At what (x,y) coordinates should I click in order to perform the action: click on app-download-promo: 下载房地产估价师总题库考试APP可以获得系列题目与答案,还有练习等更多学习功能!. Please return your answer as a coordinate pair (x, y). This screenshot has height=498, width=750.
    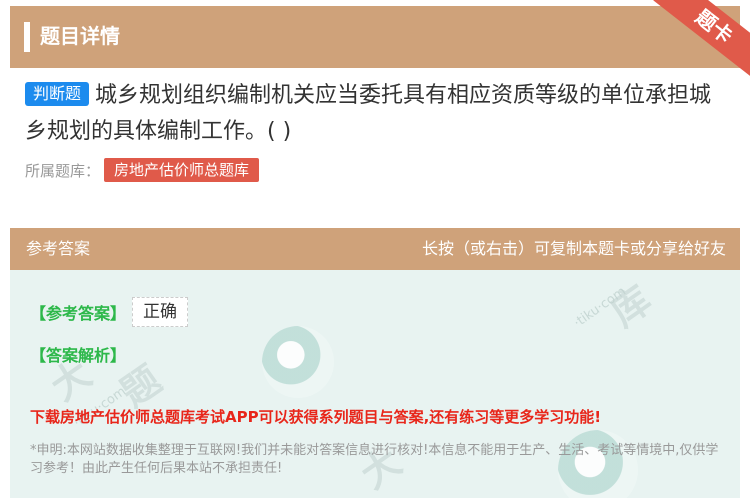
    Looking at the image, I should click on (315, 417).